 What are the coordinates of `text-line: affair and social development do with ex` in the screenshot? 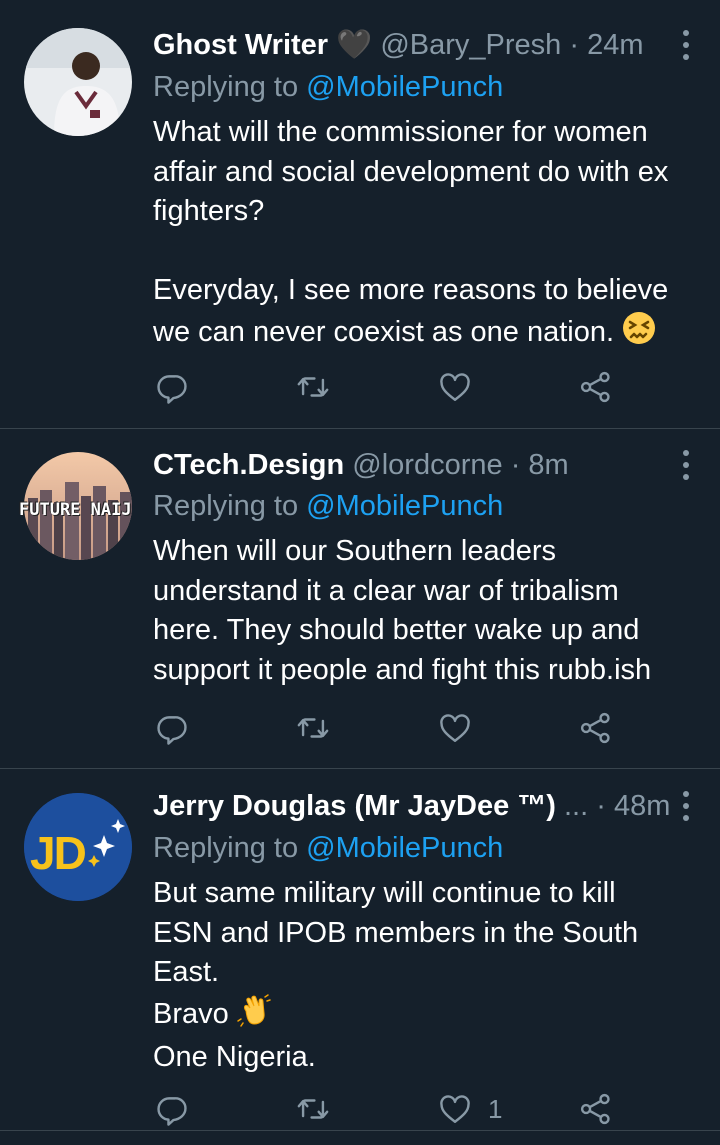 It's located at (411, 171).